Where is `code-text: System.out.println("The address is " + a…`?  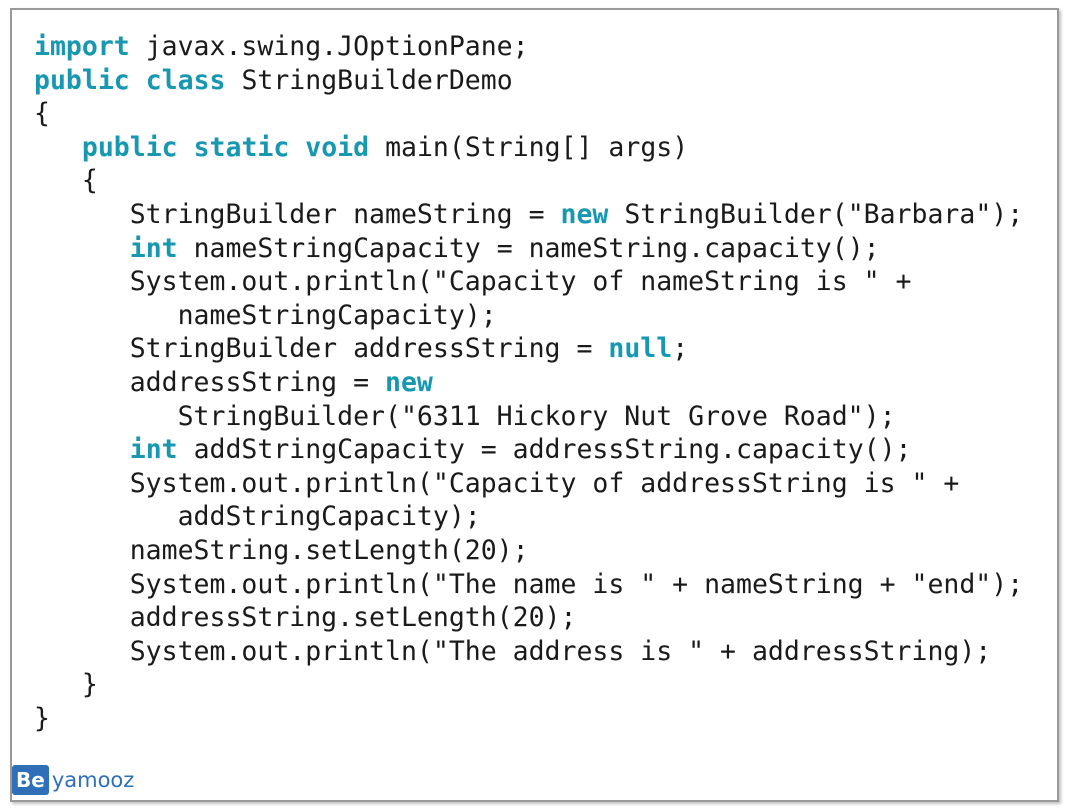
code-text: System.out.println("The address is " + a… is located at coordinates (513, 651).